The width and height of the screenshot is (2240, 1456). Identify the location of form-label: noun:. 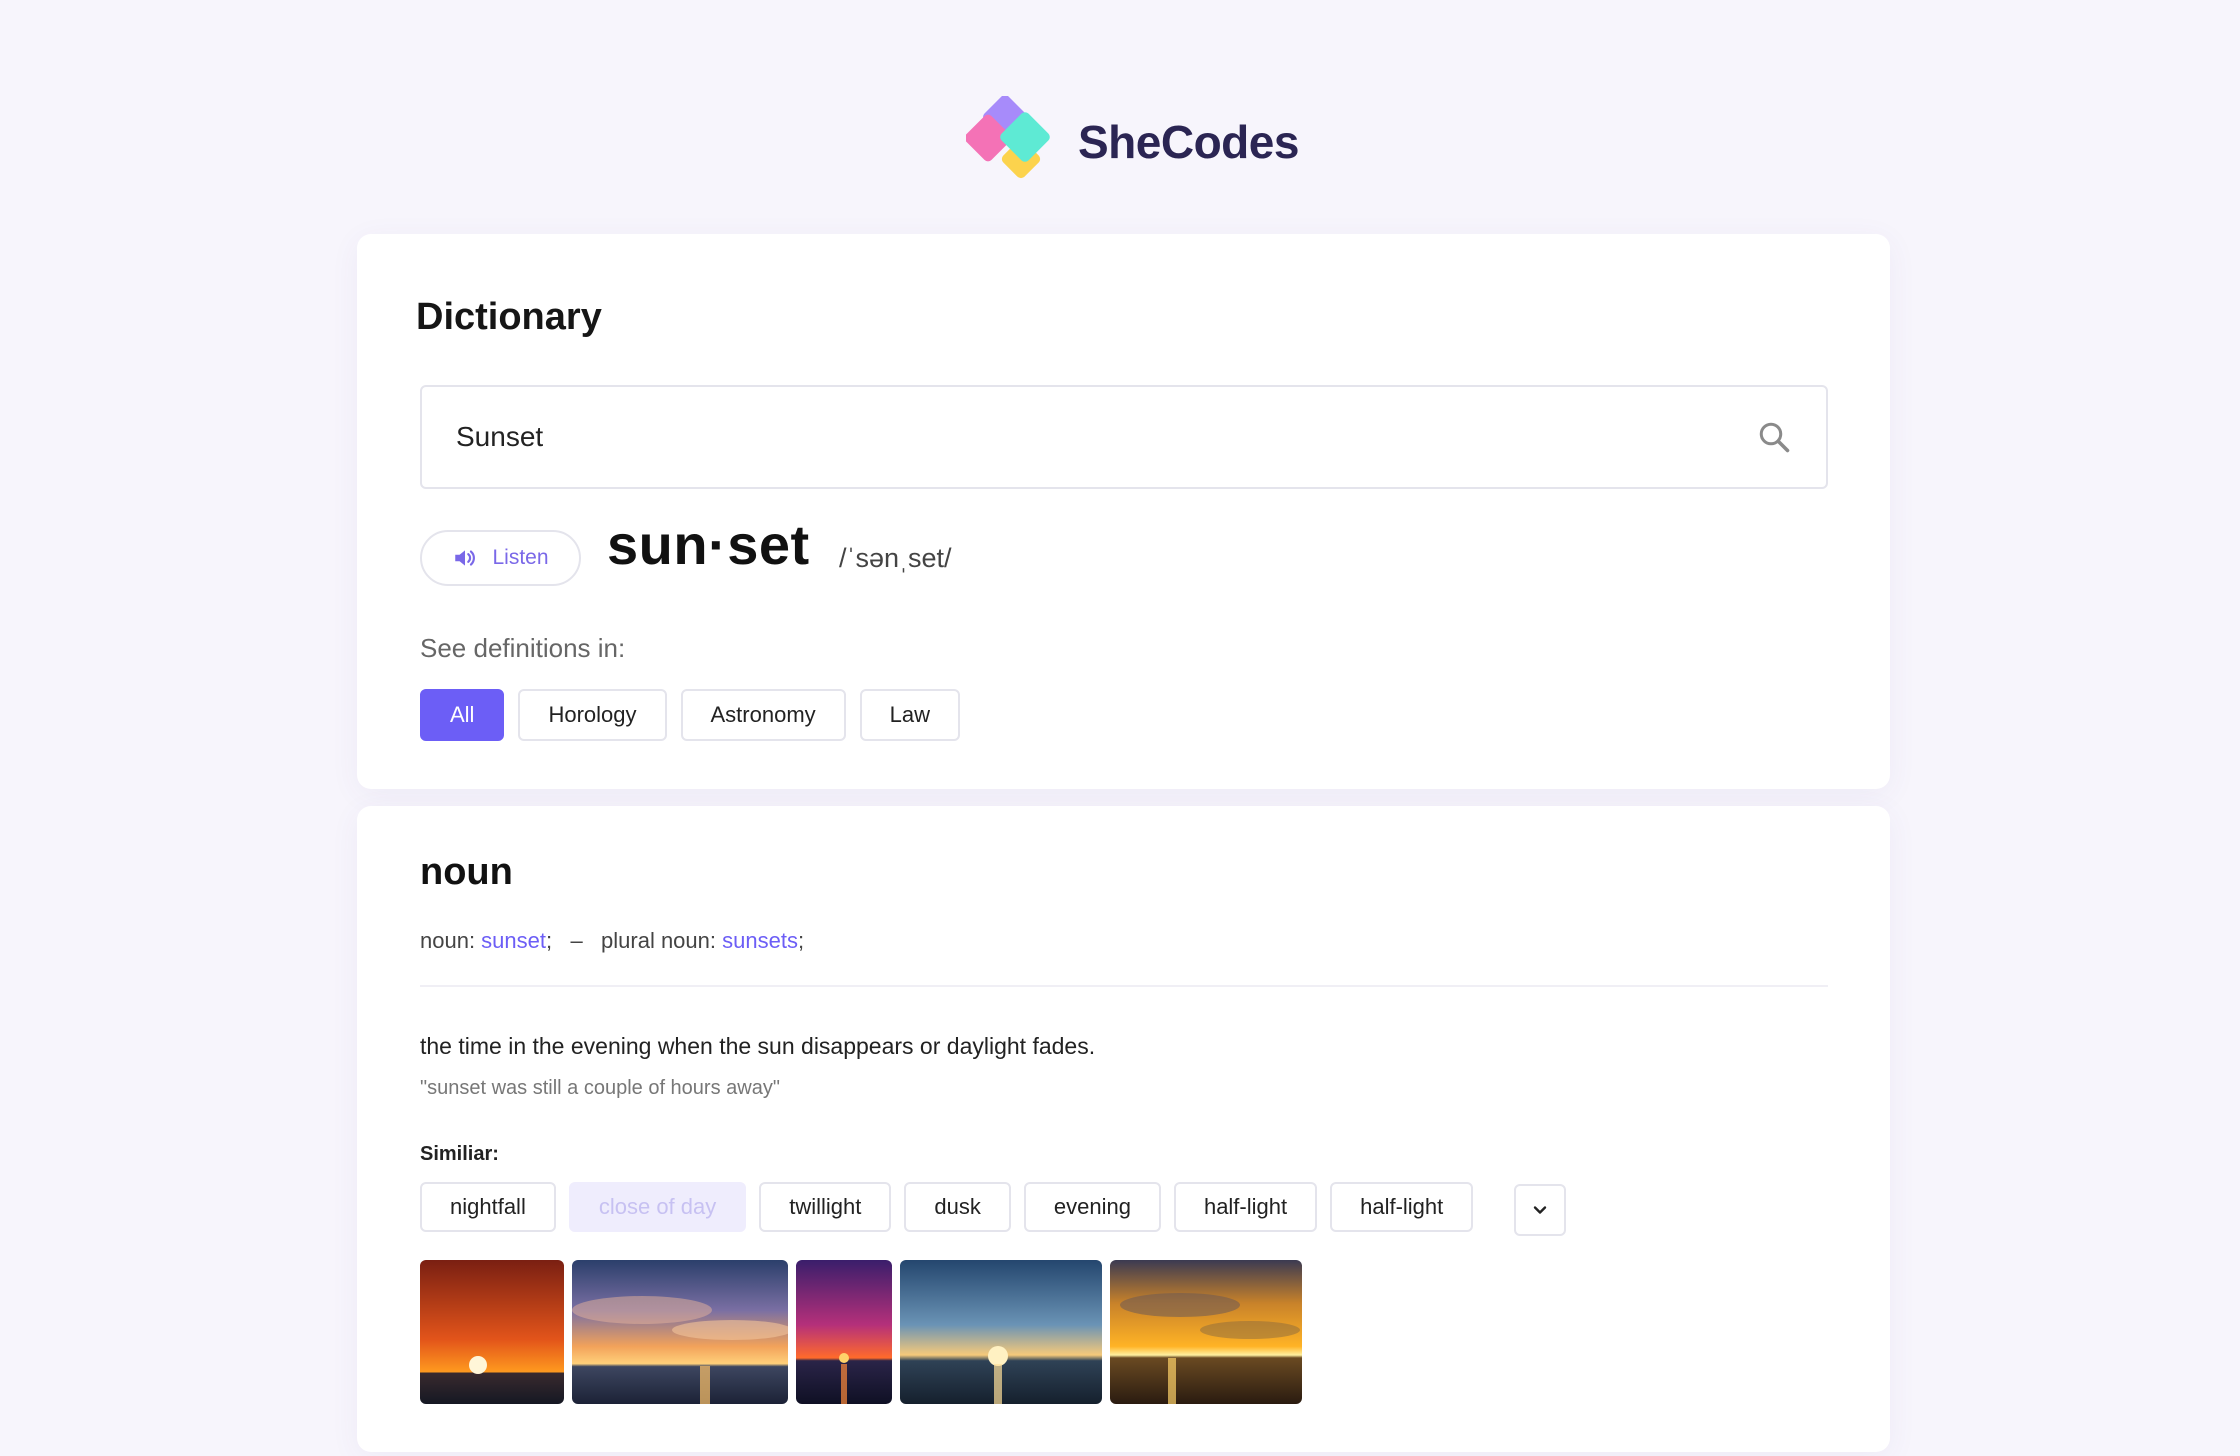
(451, 940).